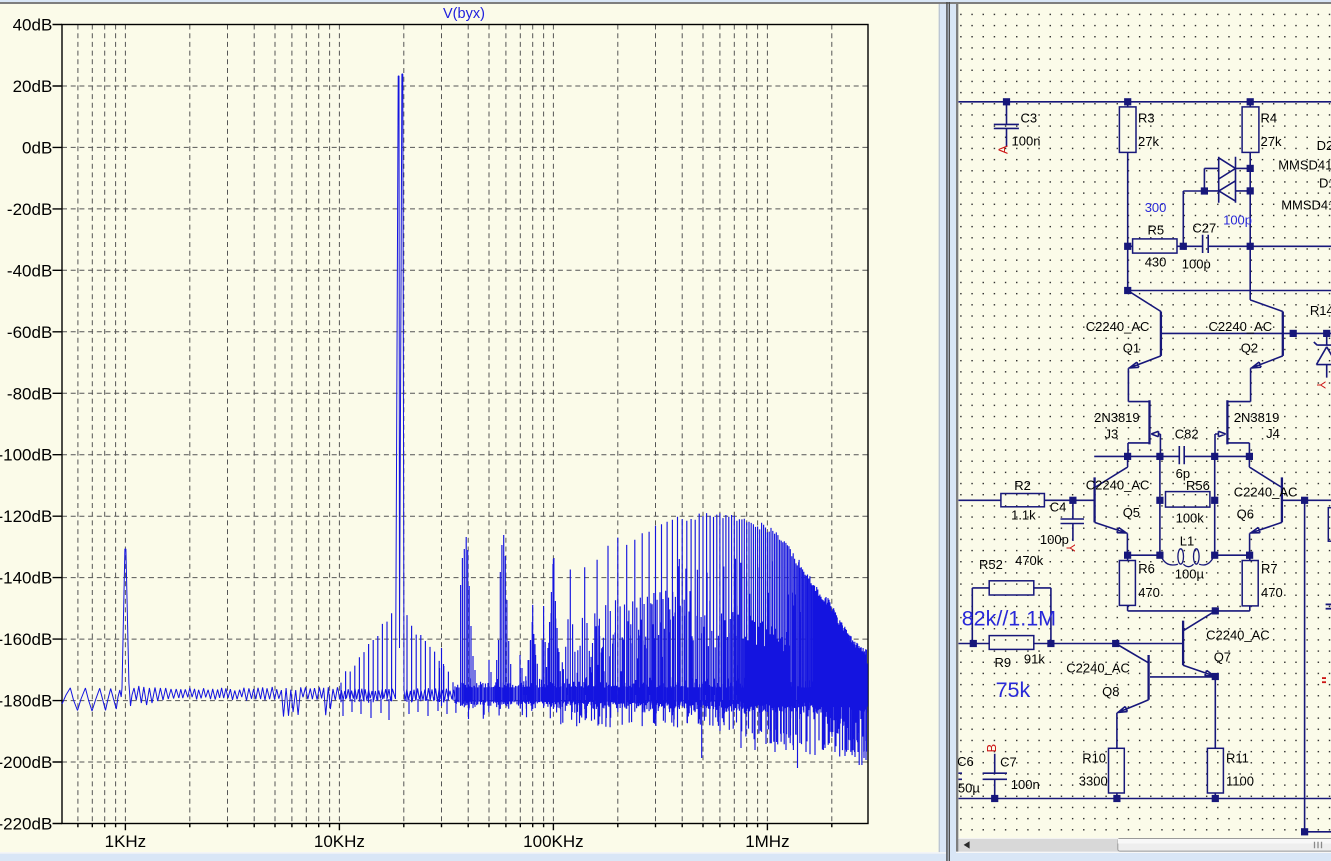 Image resolution: width=1331 pixels, height=861 pixels. Describe the element at coordinates (991, 748) in the screenshot. I see `svg-text: B` at that location.